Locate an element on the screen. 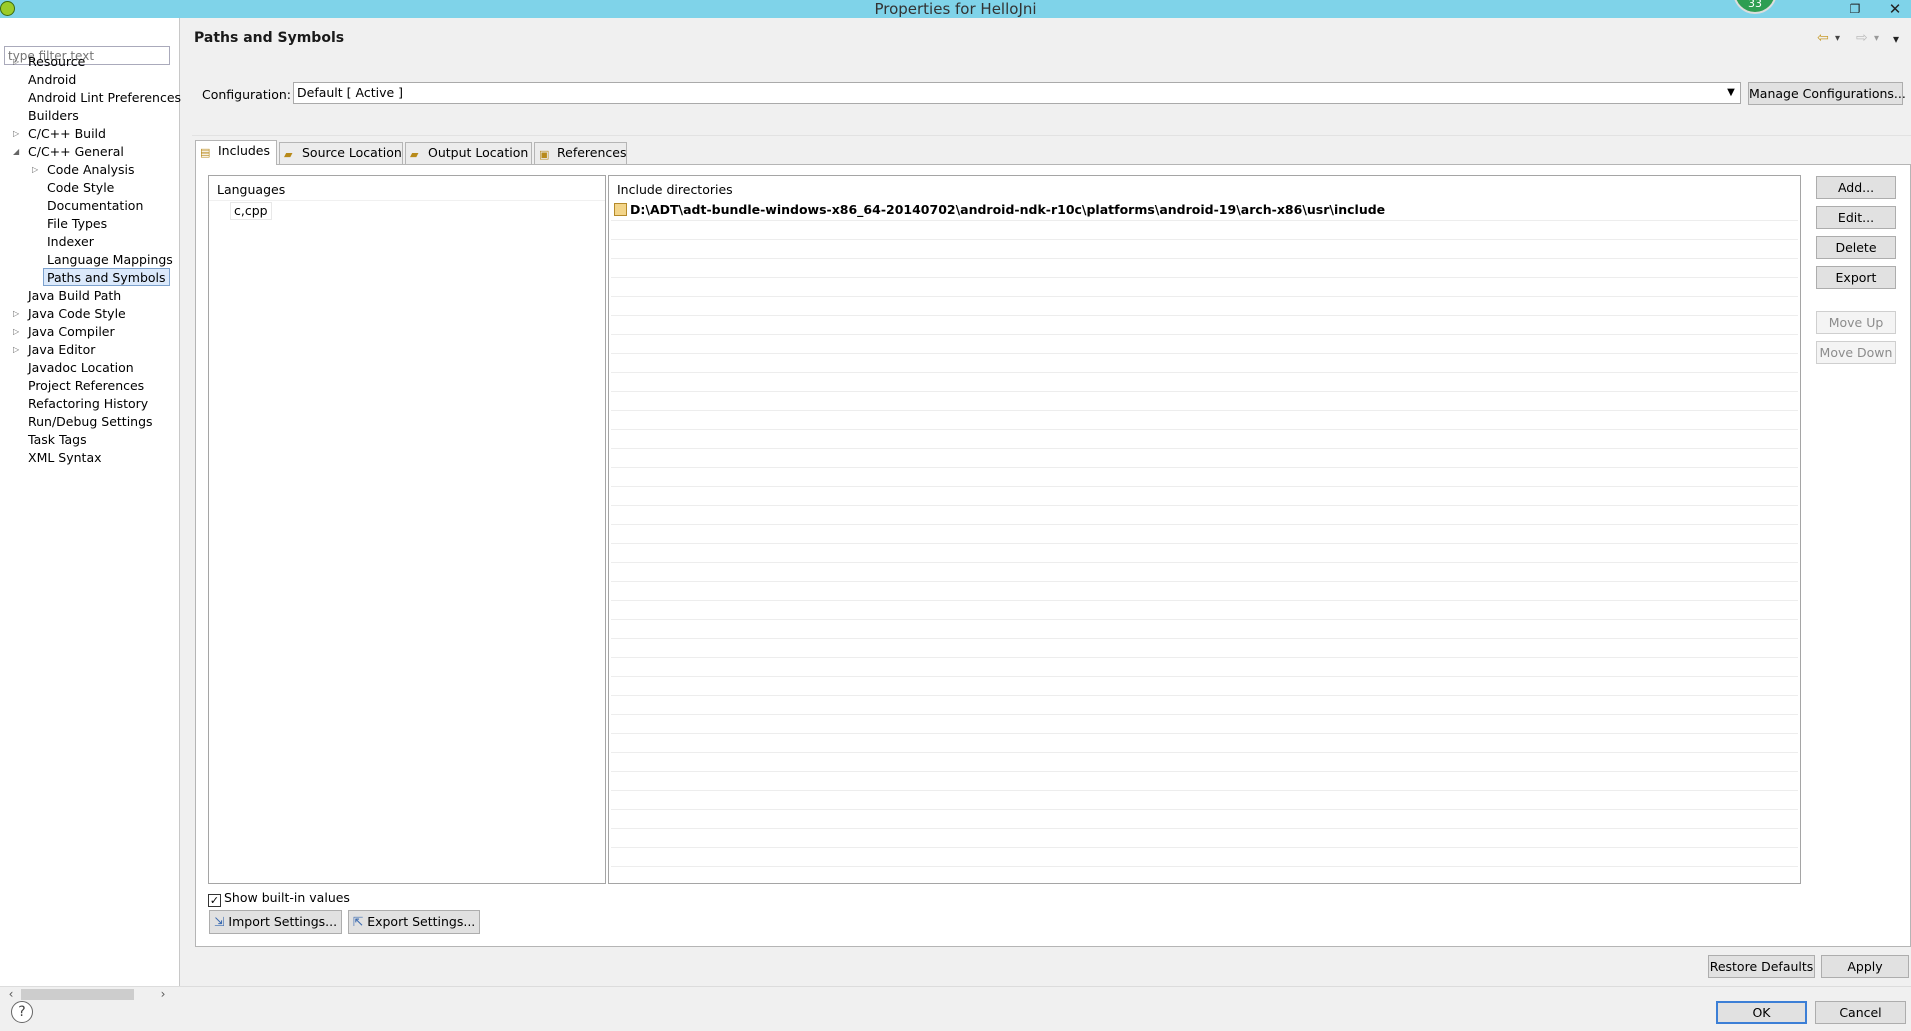  forward-menu-chevron-icon: ▾ is located at coordinates (1876, 38).